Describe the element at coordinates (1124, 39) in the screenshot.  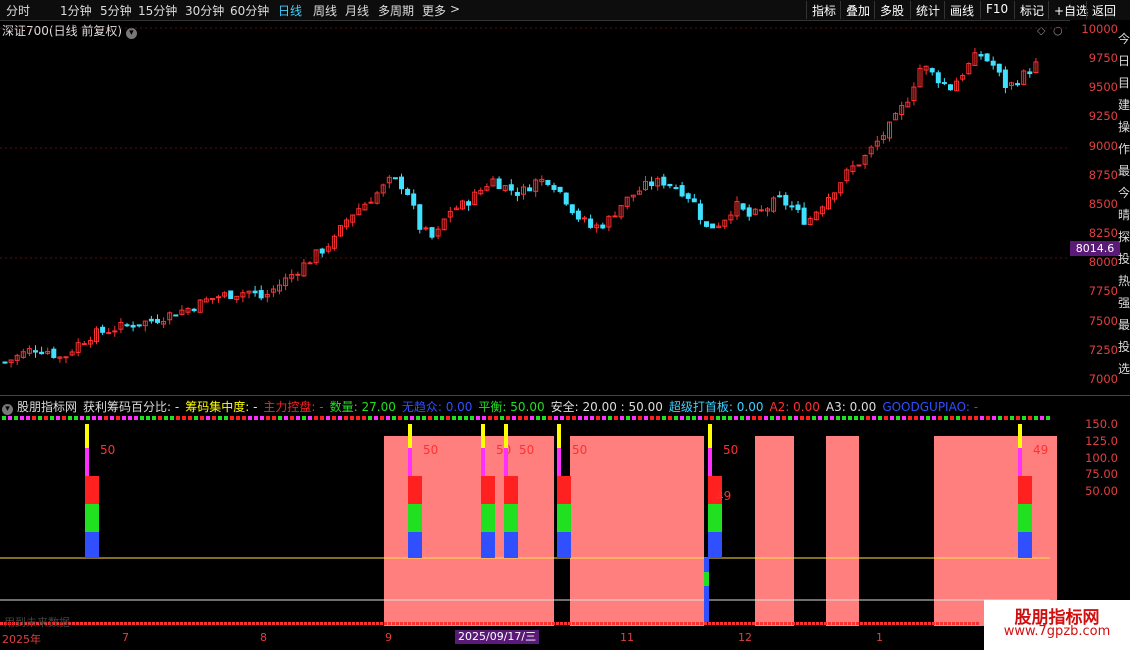
I see `side-glyph: 今` at that location.